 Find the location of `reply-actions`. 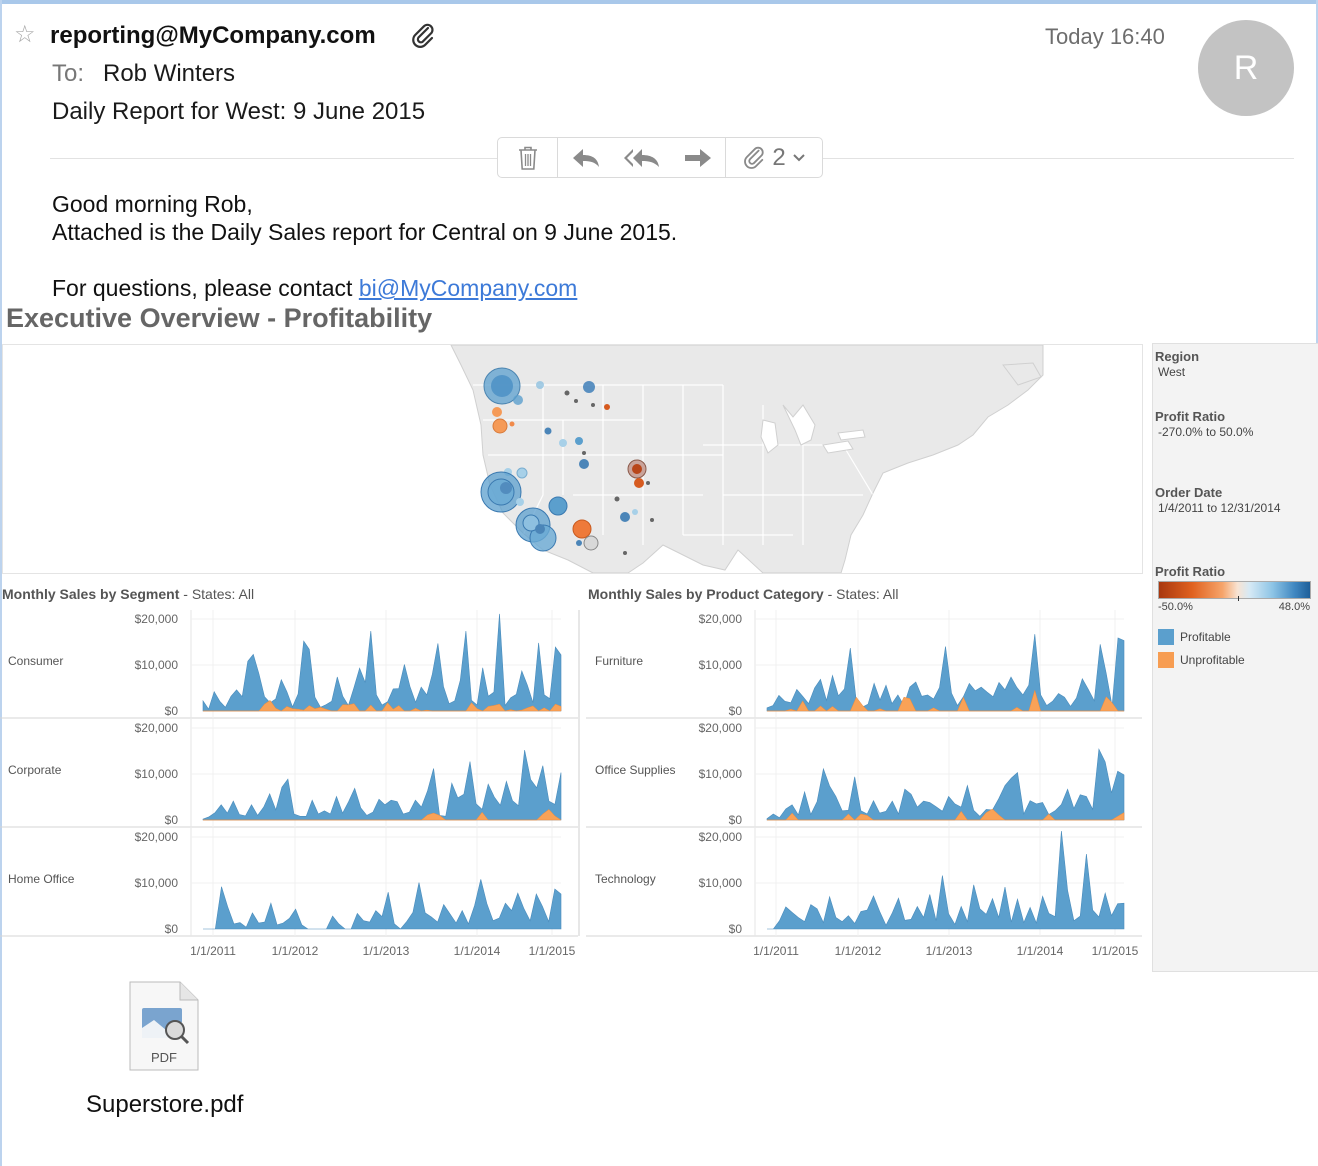

reply-actions is located at coordinates (642, 157).